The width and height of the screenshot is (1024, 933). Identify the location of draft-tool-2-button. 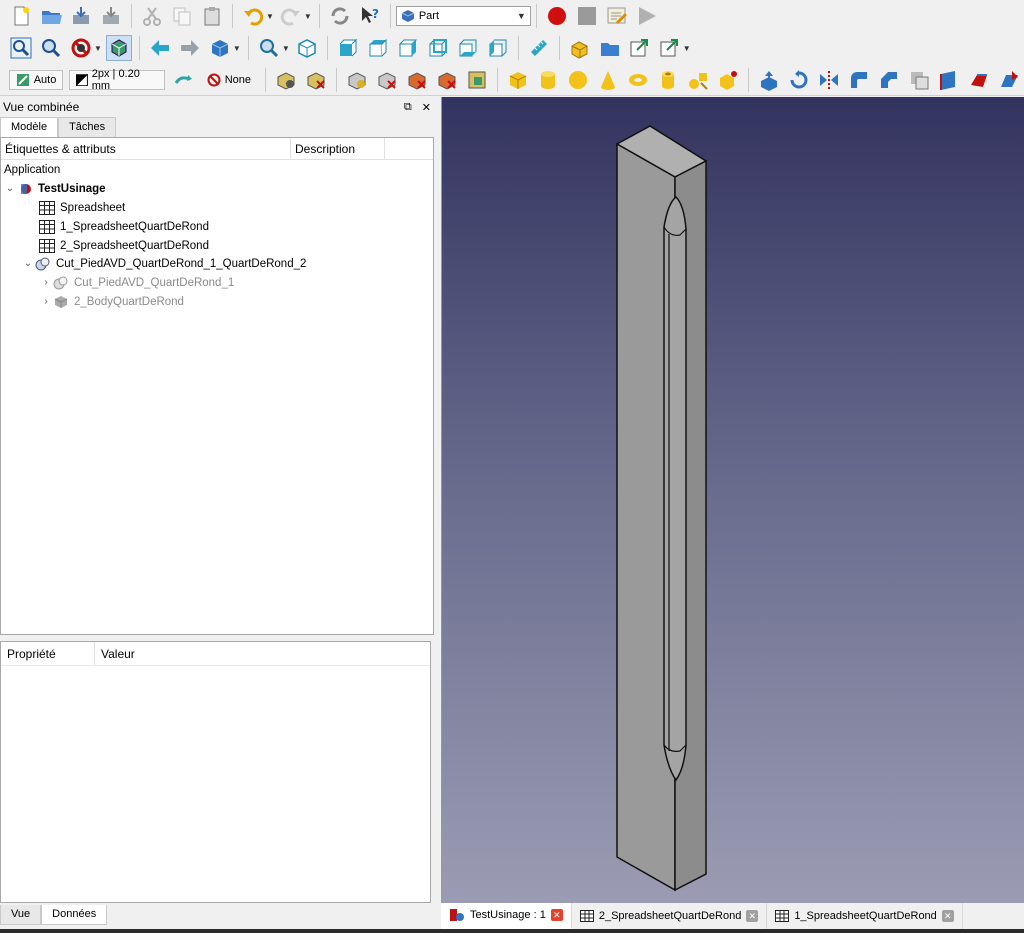
(316, 80).